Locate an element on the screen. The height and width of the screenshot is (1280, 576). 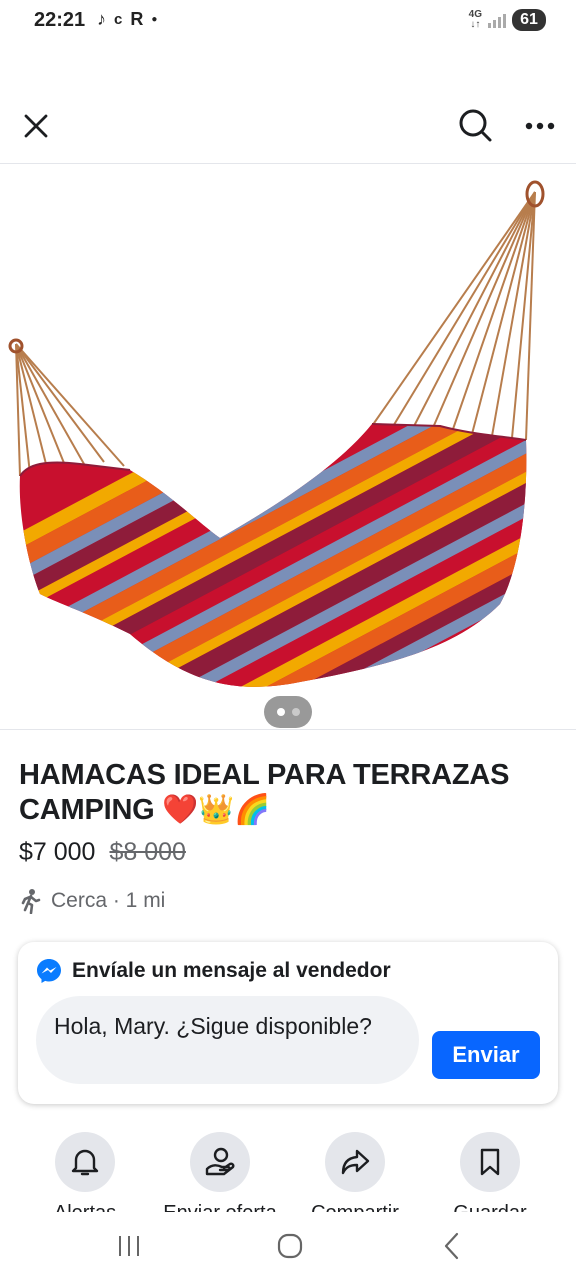
save-button: Guardar is located at coordinates (490, 1172).